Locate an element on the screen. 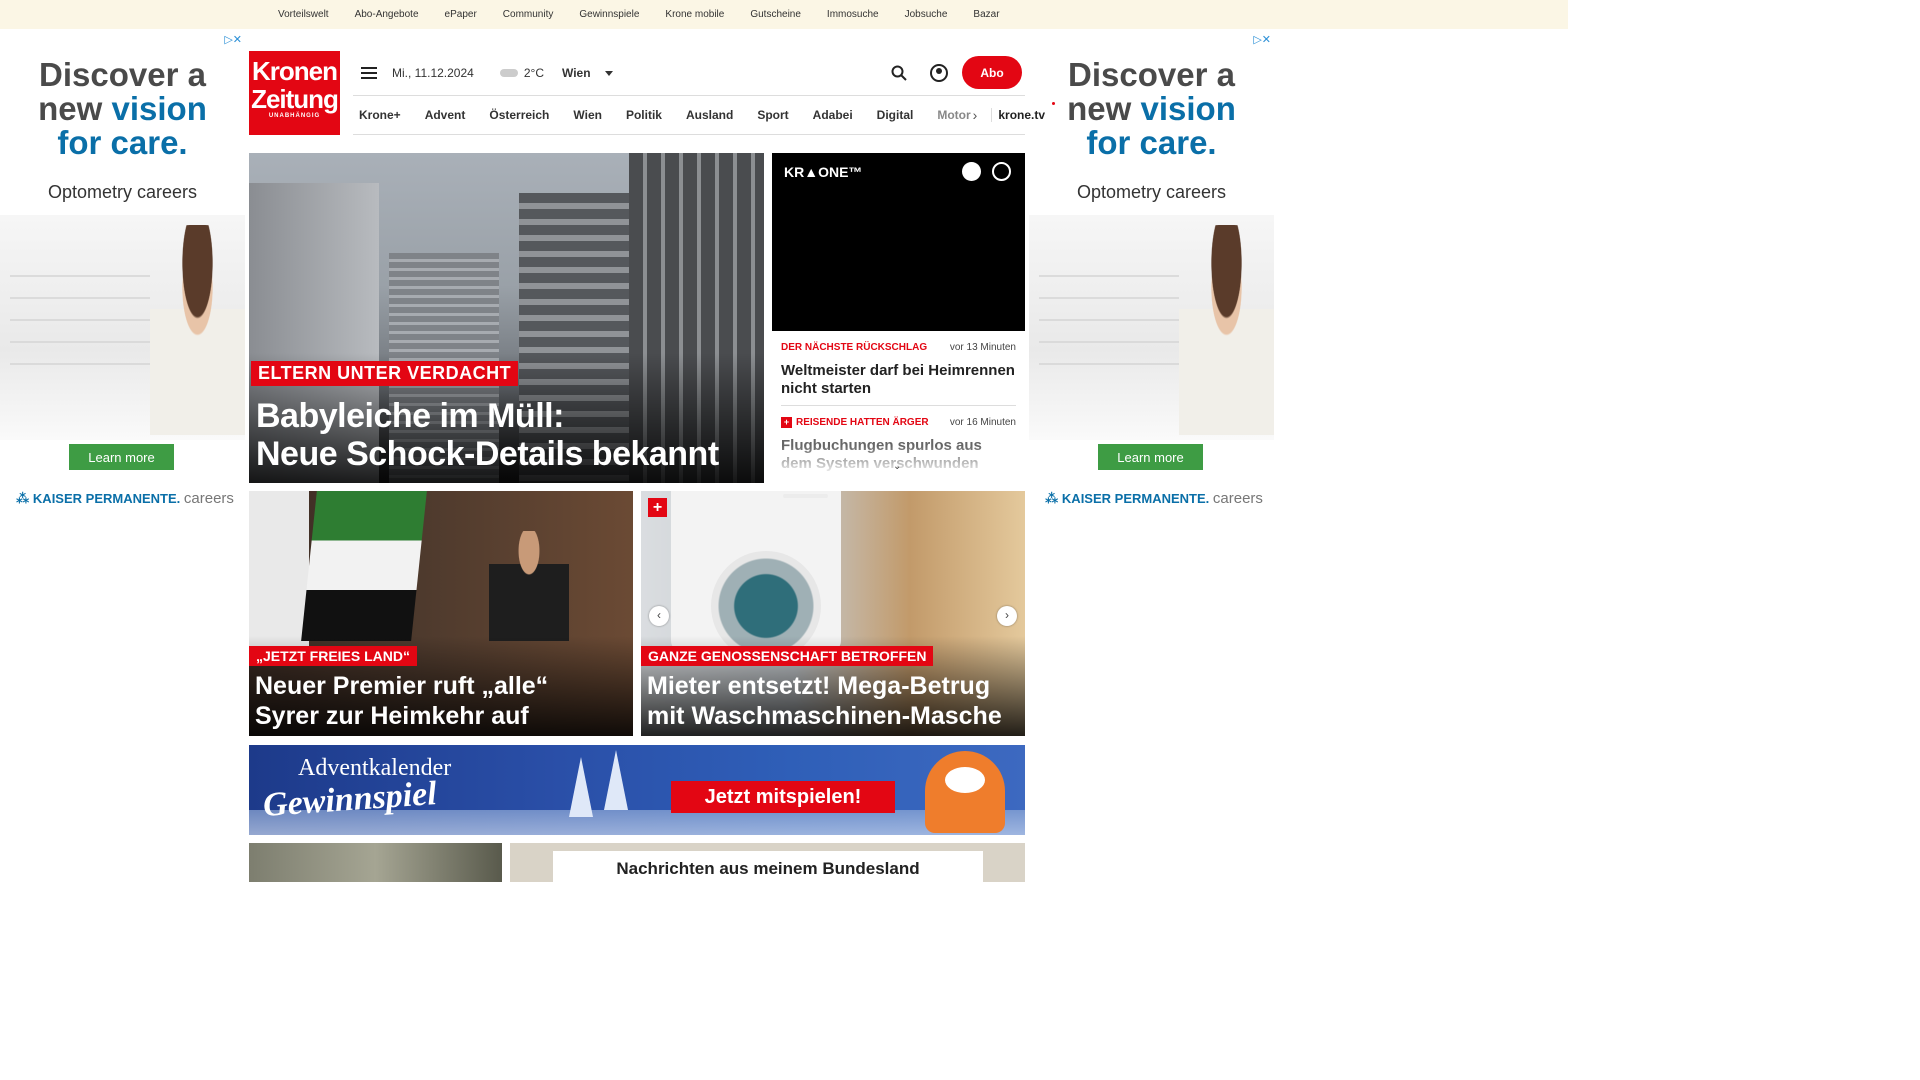 The image size is (1920, 1080). ticker-time: vor 16 Minuten is located at coordinates (982, 422).